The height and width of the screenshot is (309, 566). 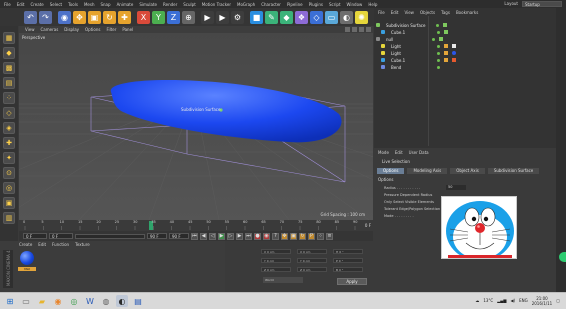 I want to click on autokey-icon: ◉, so click(x=266, y=236).